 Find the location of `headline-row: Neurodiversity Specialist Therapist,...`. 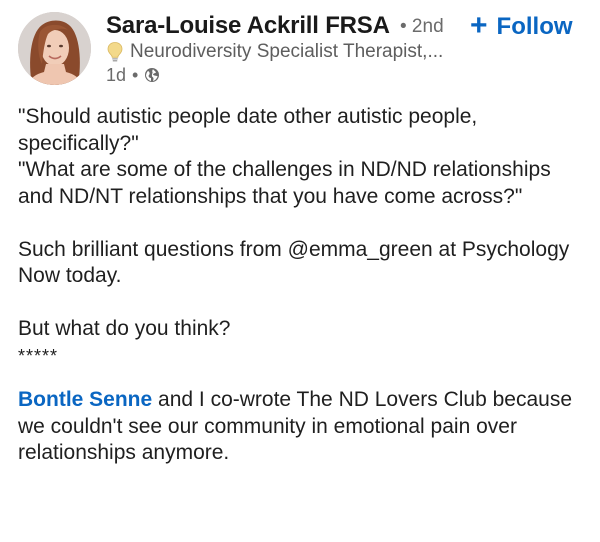

headline-row: Neurodiversity Specialist Therapist,... is located at coordinates (274, 52).